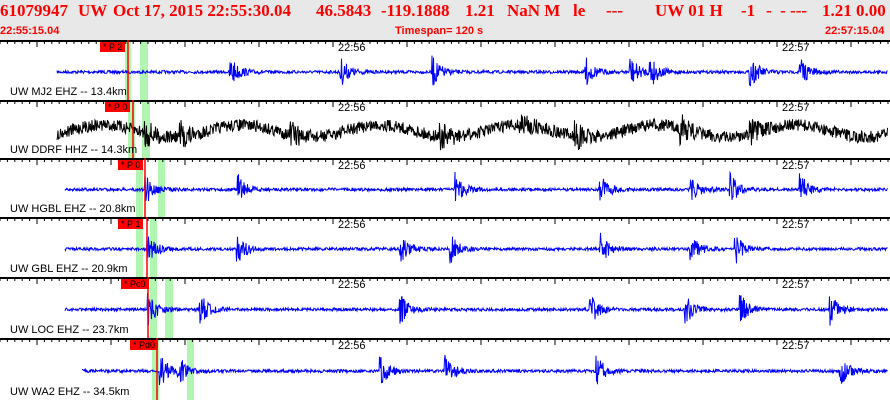 The width and height of the screenshot is (890, 400). I want to click on axis-ticks, so click(444, 43).